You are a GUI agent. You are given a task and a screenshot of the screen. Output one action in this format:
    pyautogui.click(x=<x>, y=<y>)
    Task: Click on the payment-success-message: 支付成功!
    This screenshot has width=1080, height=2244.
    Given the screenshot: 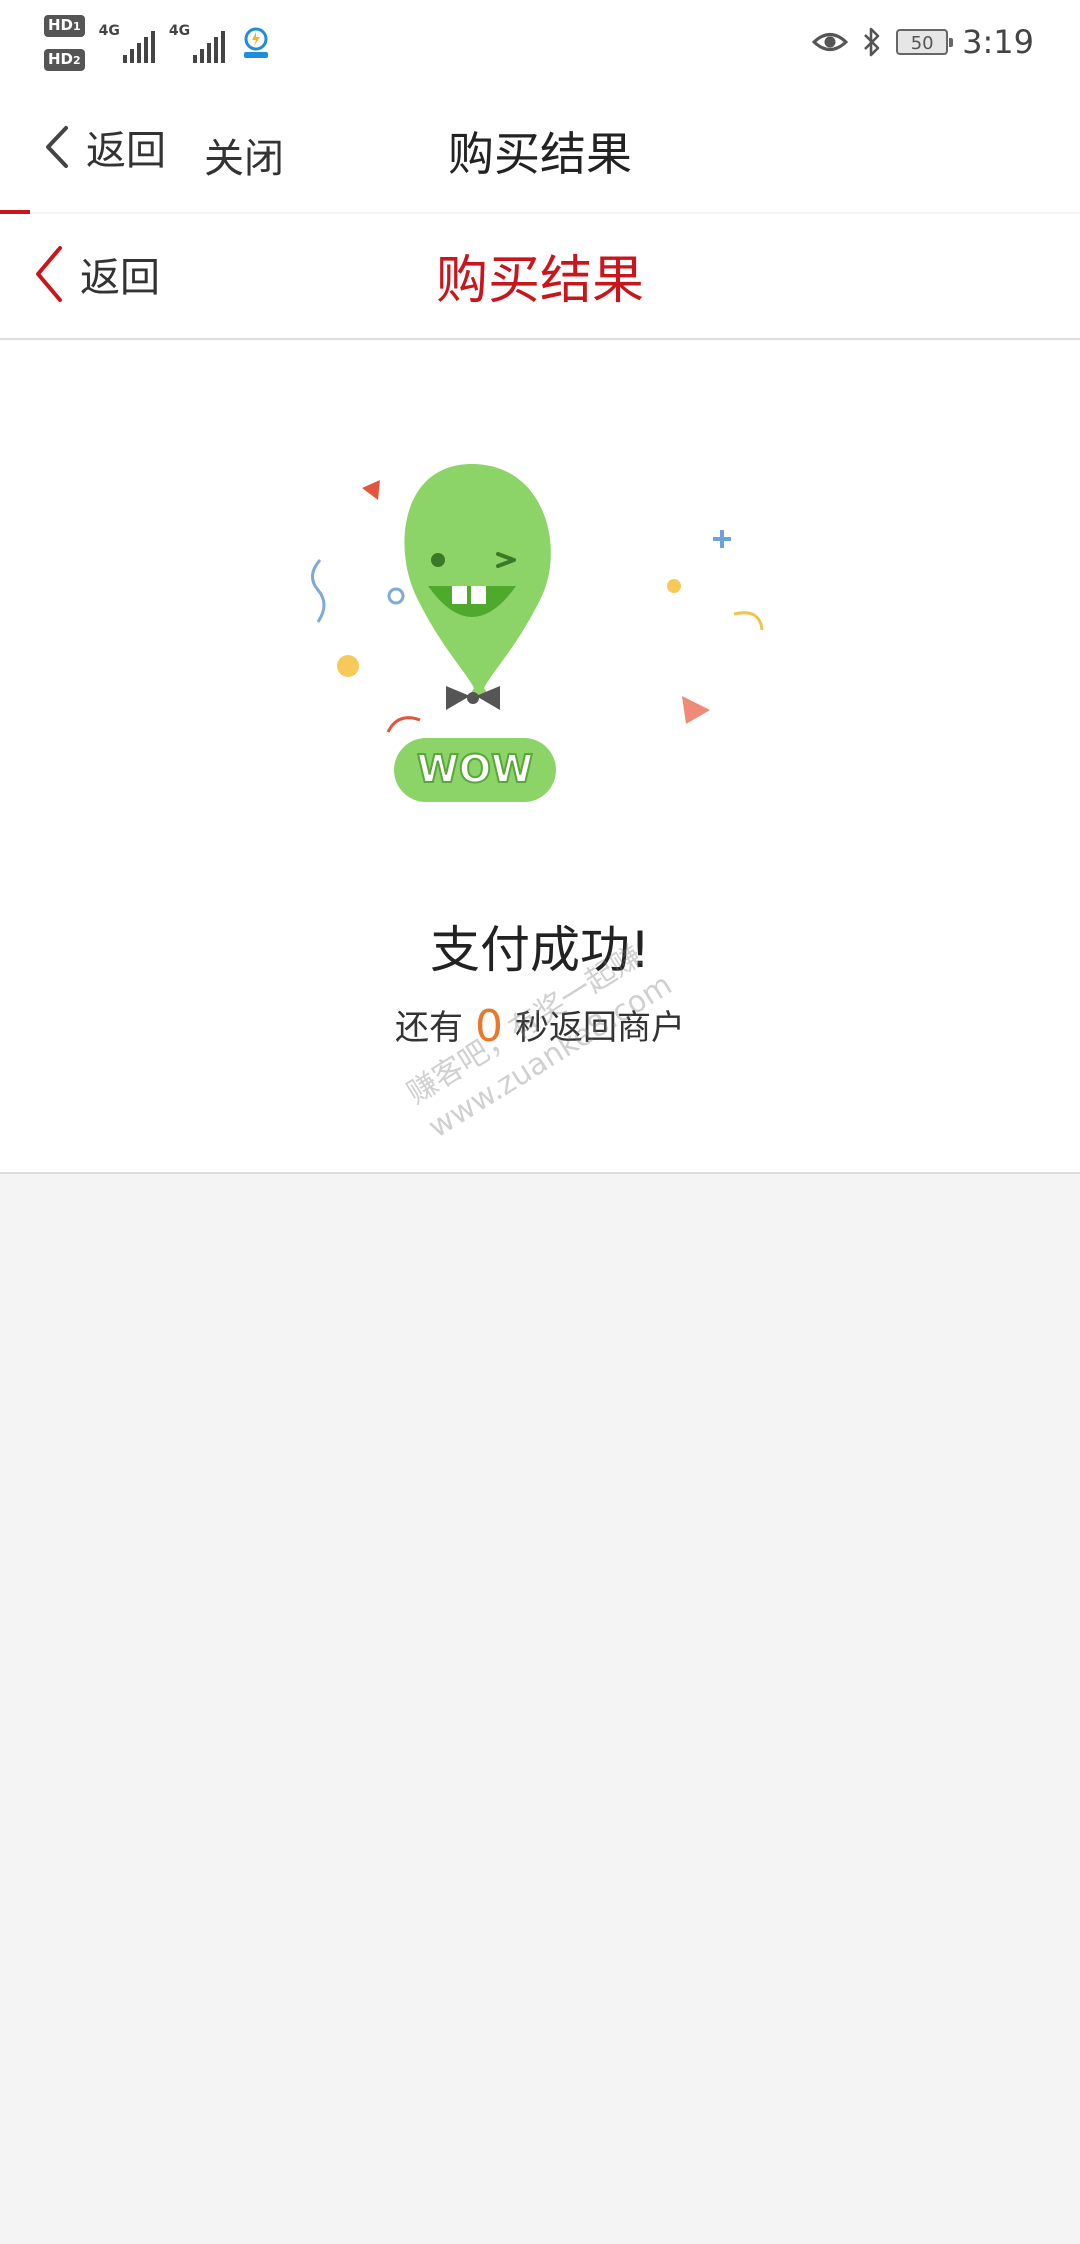 What is the action you would take?
    pyautogui.click(x=540, y=950)
    